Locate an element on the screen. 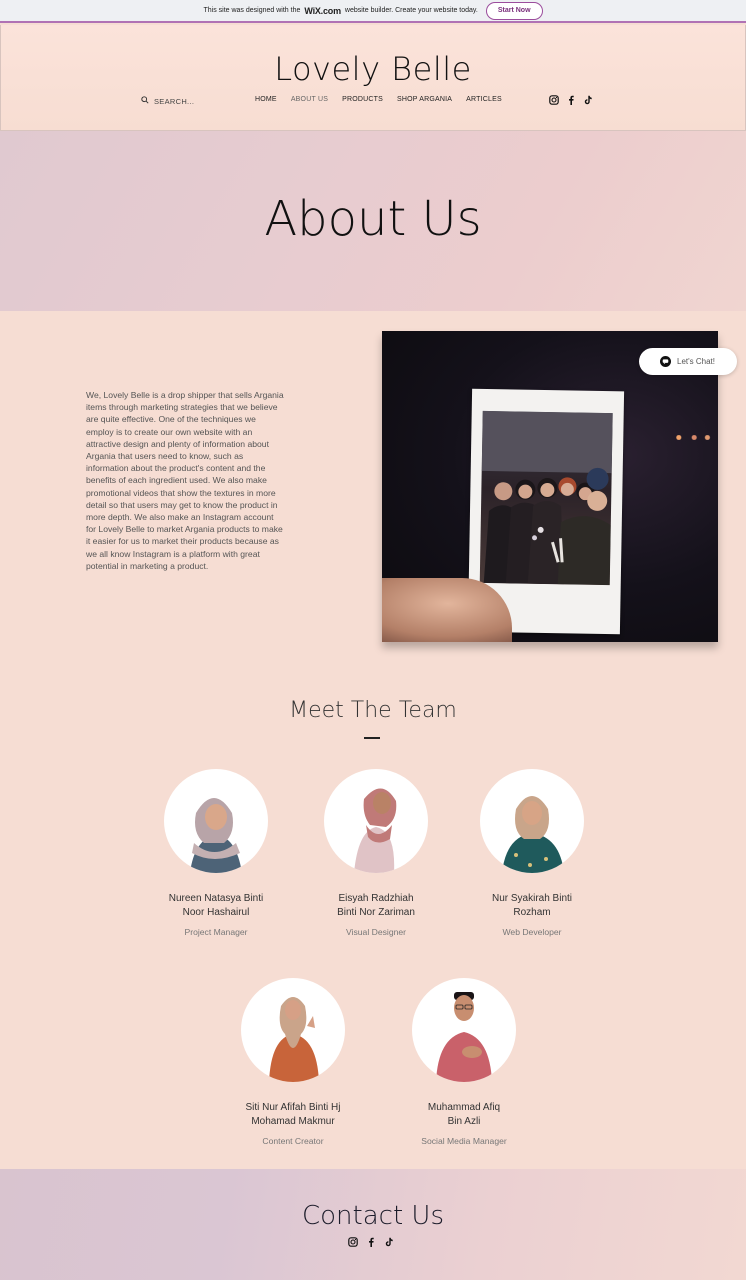  hero-banner: About Us is located at coordinates (373, 221).